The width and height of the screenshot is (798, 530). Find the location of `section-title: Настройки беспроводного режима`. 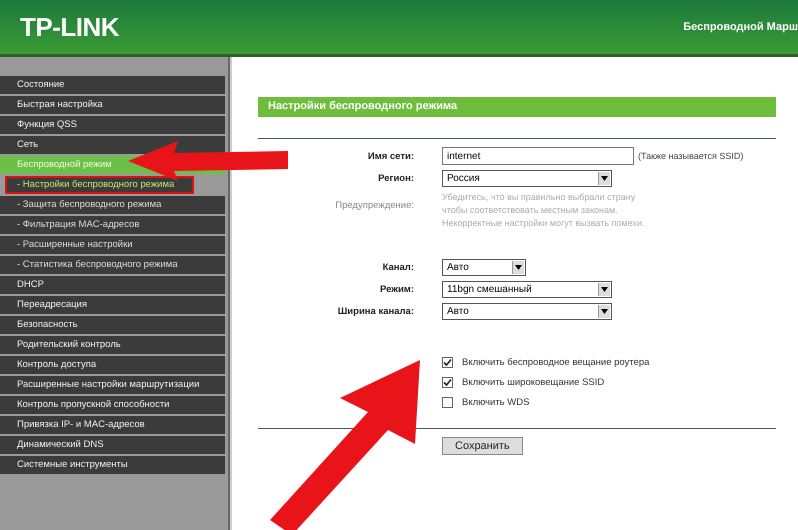

section-title: Настройки беспроводного режима is located at coordinates (517, 107).